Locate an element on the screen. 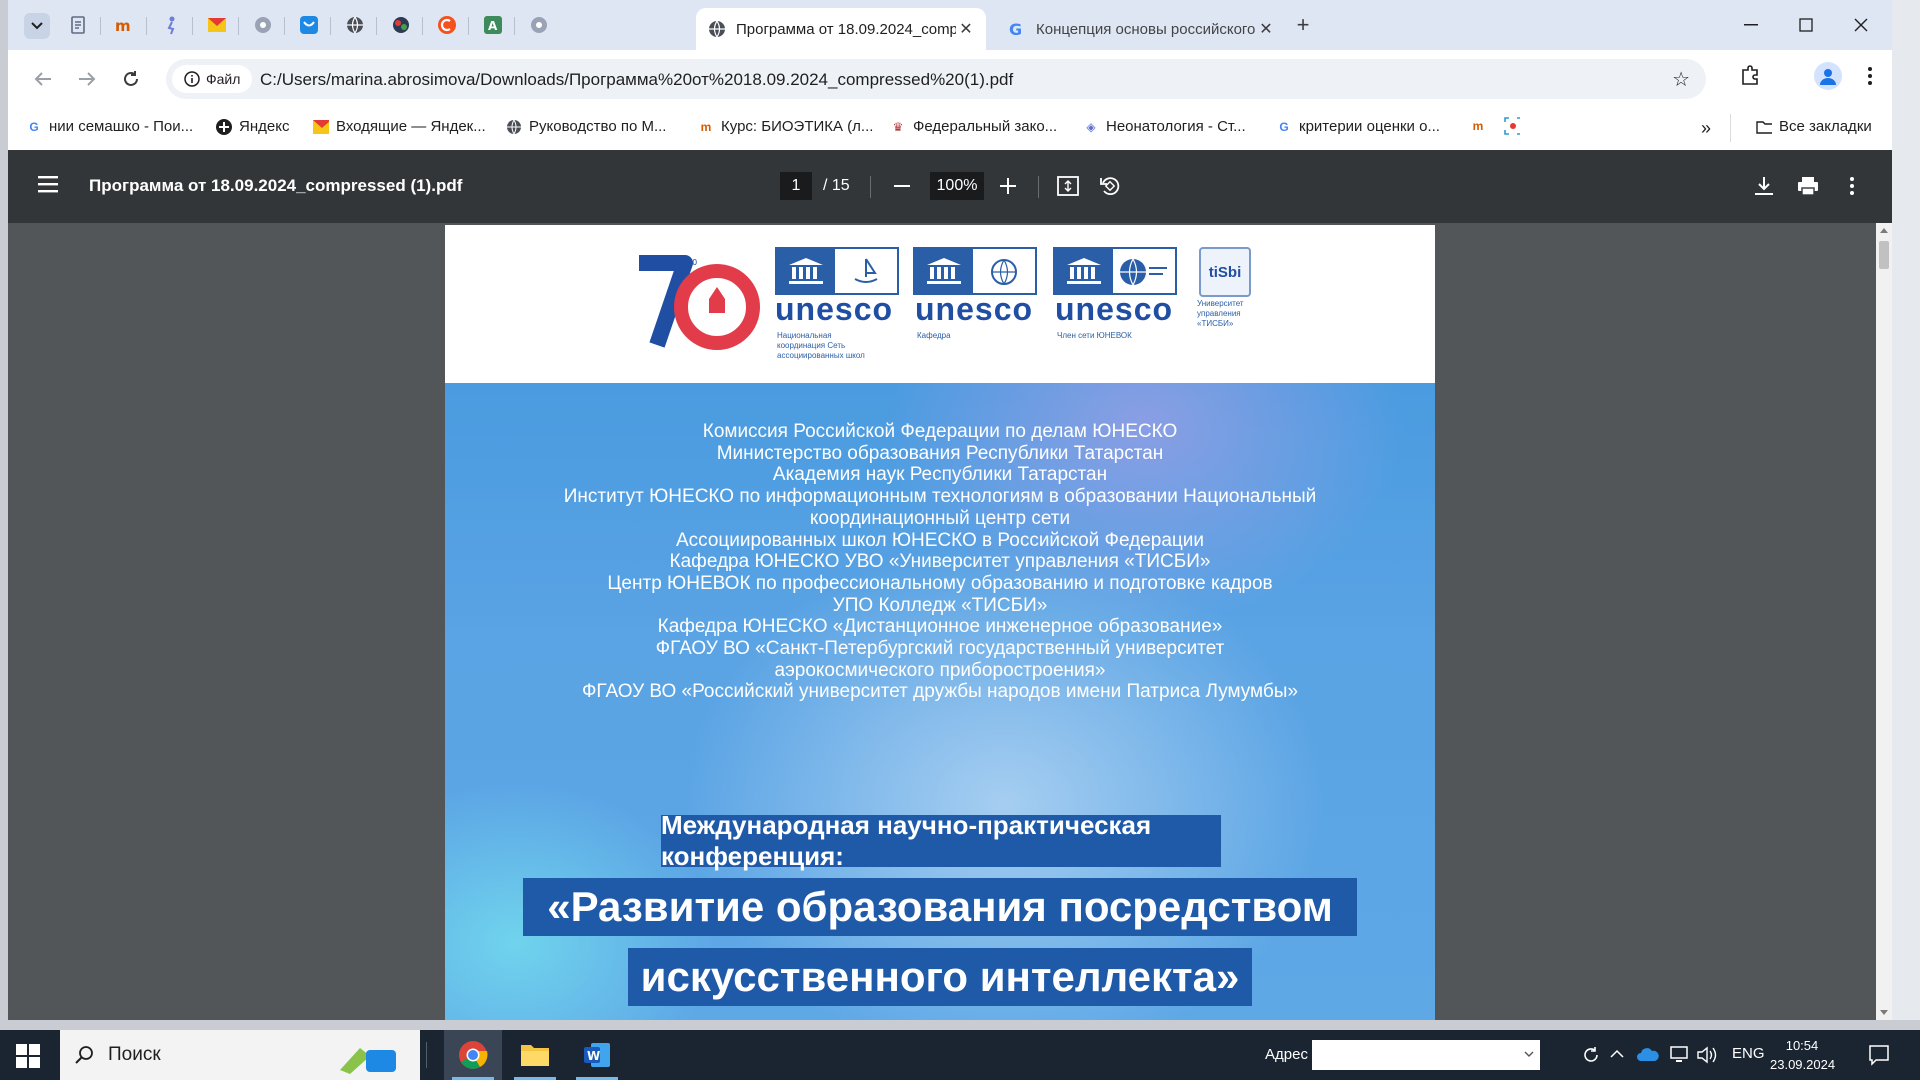 The image size is (1920, 1080). browser-menu-button is located at coordinates (1870, 76).